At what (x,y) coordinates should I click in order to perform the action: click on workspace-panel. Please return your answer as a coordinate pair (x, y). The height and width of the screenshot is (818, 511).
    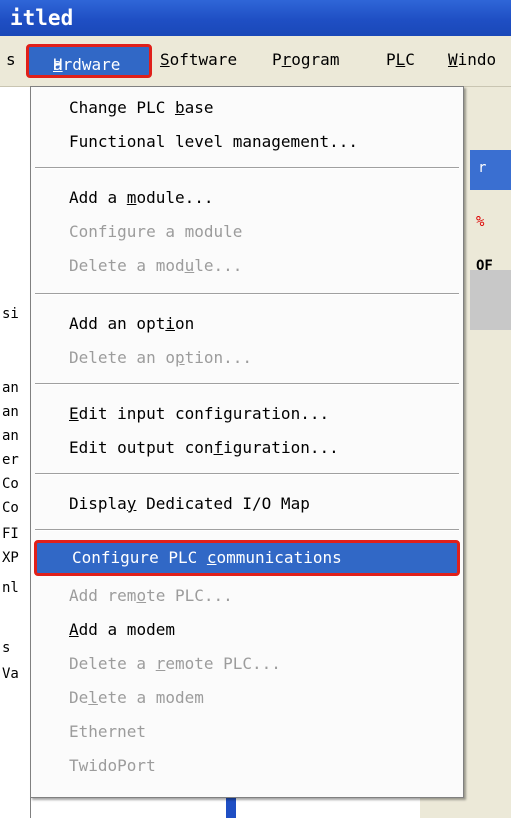
    Looking at the image, I should click on (490, 300).